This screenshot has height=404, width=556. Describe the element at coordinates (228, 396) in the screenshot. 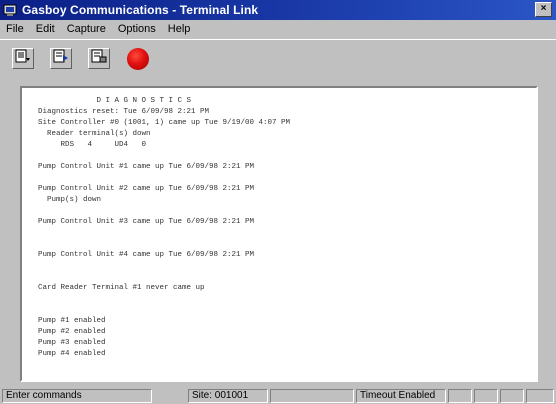

I see `status-site: Site: 001001` at that location.